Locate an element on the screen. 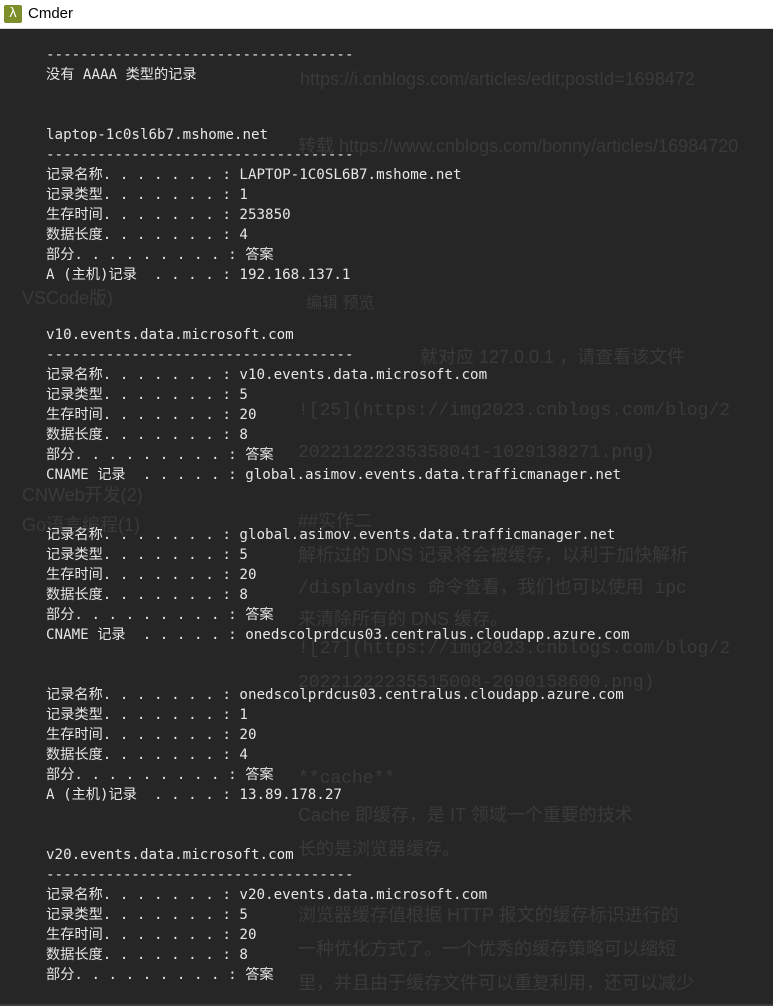 The image size is (773, 1006). window-title: Cmder is located at coordinates (51, 13).